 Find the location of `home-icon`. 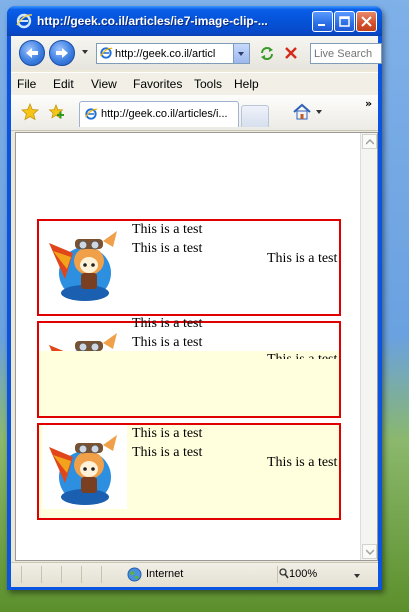

home-icon is located at coordinates (302, 112).